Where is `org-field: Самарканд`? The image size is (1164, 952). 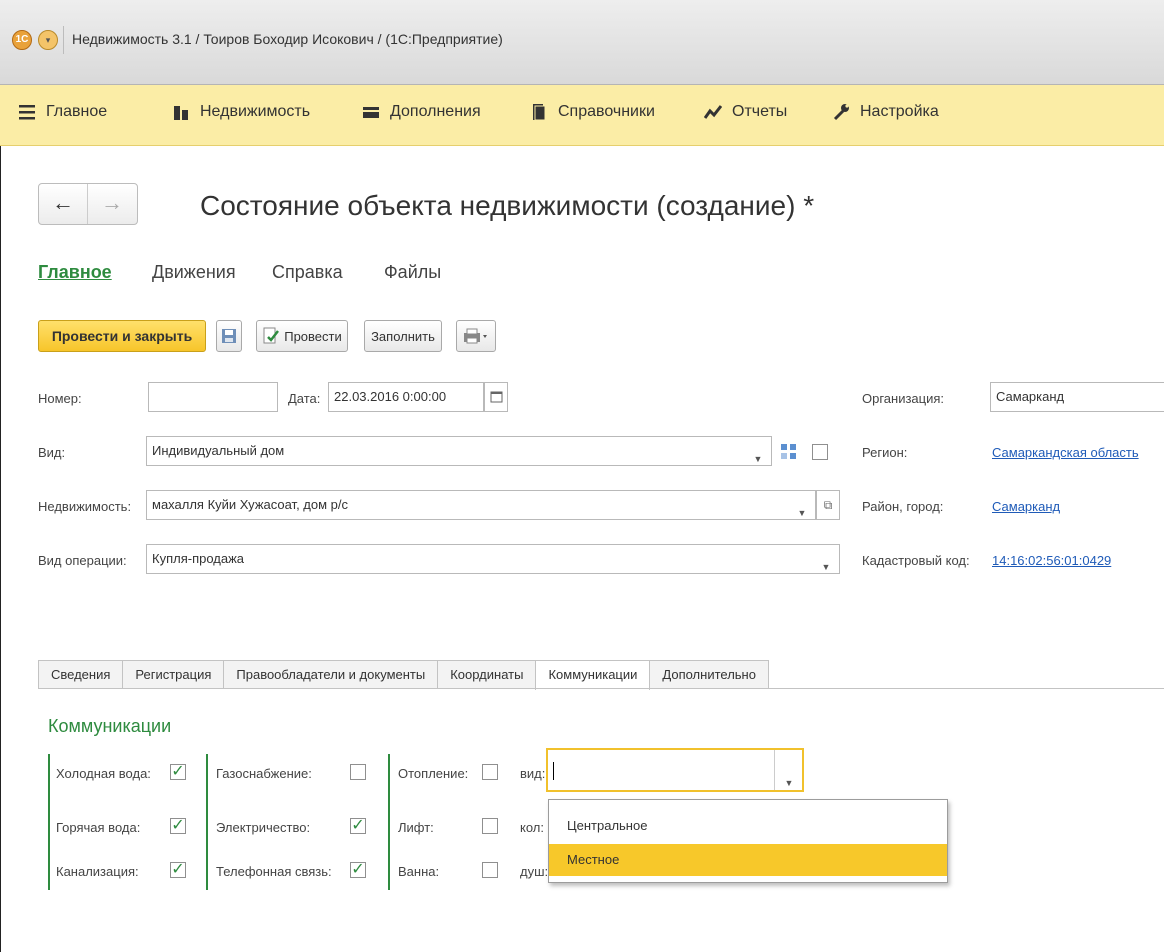
org-field: Самарканд is located at coordinates (1077, 397).